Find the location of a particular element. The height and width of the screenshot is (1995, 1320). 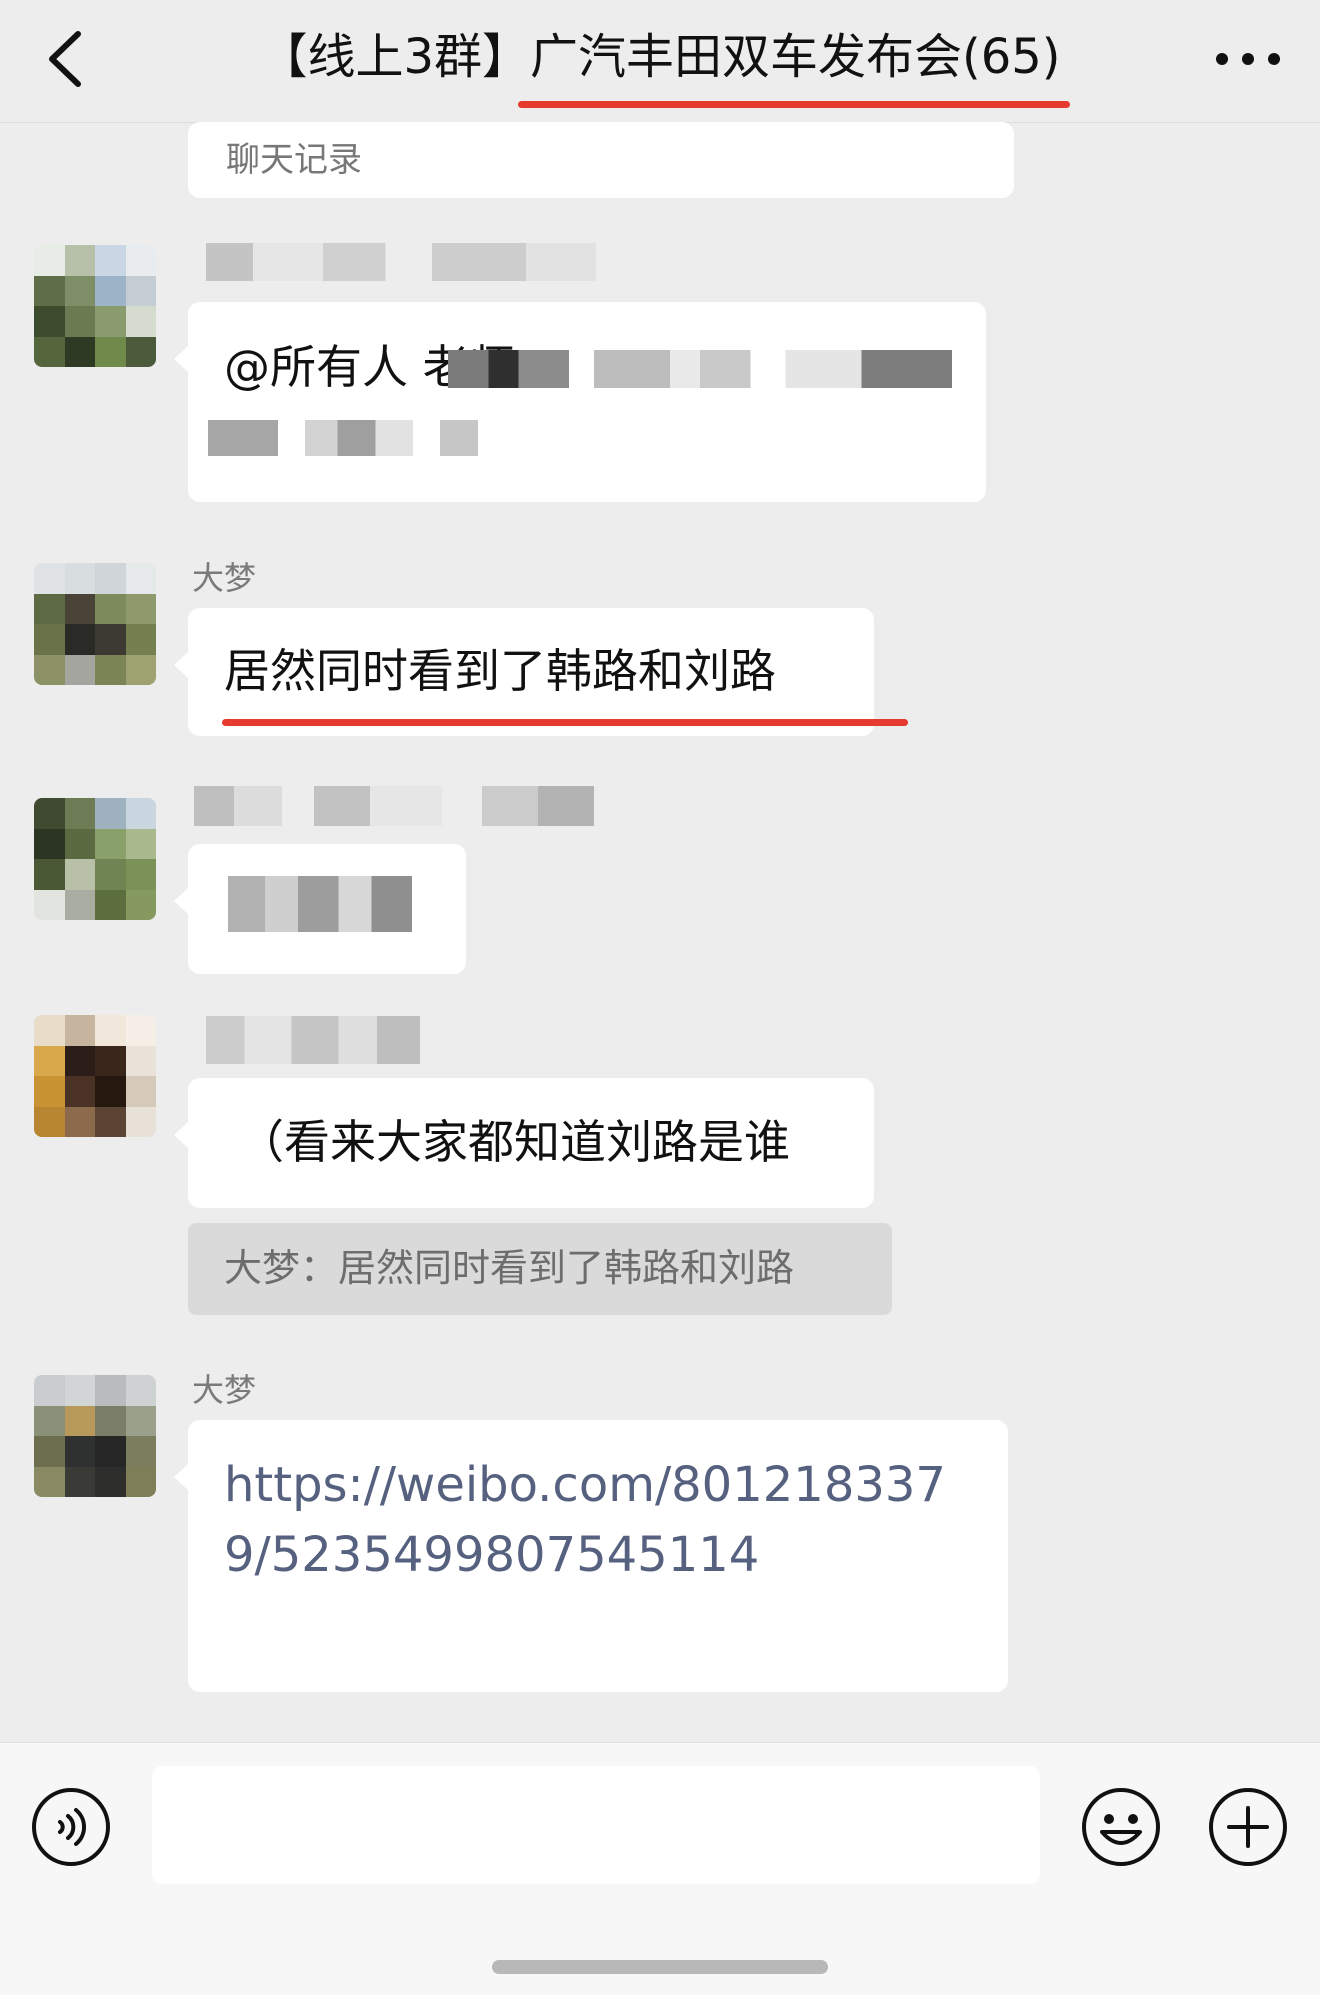

title-highlight-underline is located at coordinates (794, 104).